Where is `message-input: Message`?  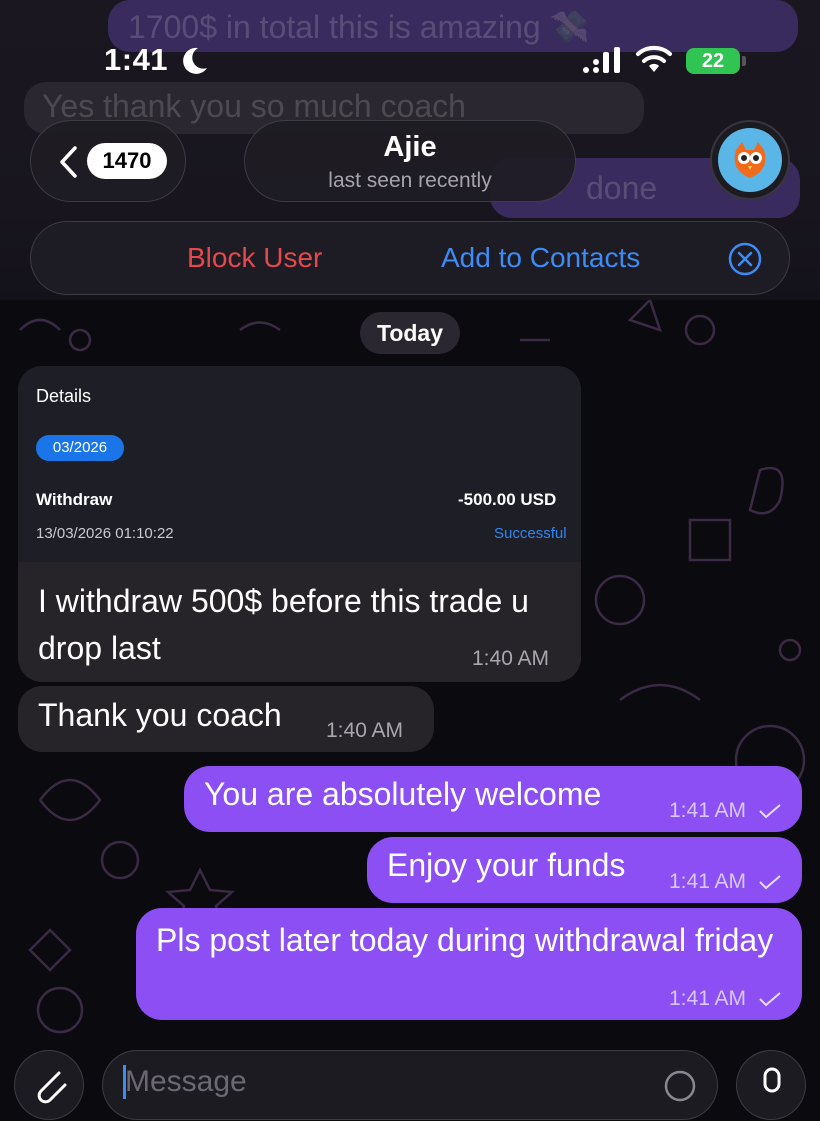 message-input: Message is located at coordinates (410, 1085).